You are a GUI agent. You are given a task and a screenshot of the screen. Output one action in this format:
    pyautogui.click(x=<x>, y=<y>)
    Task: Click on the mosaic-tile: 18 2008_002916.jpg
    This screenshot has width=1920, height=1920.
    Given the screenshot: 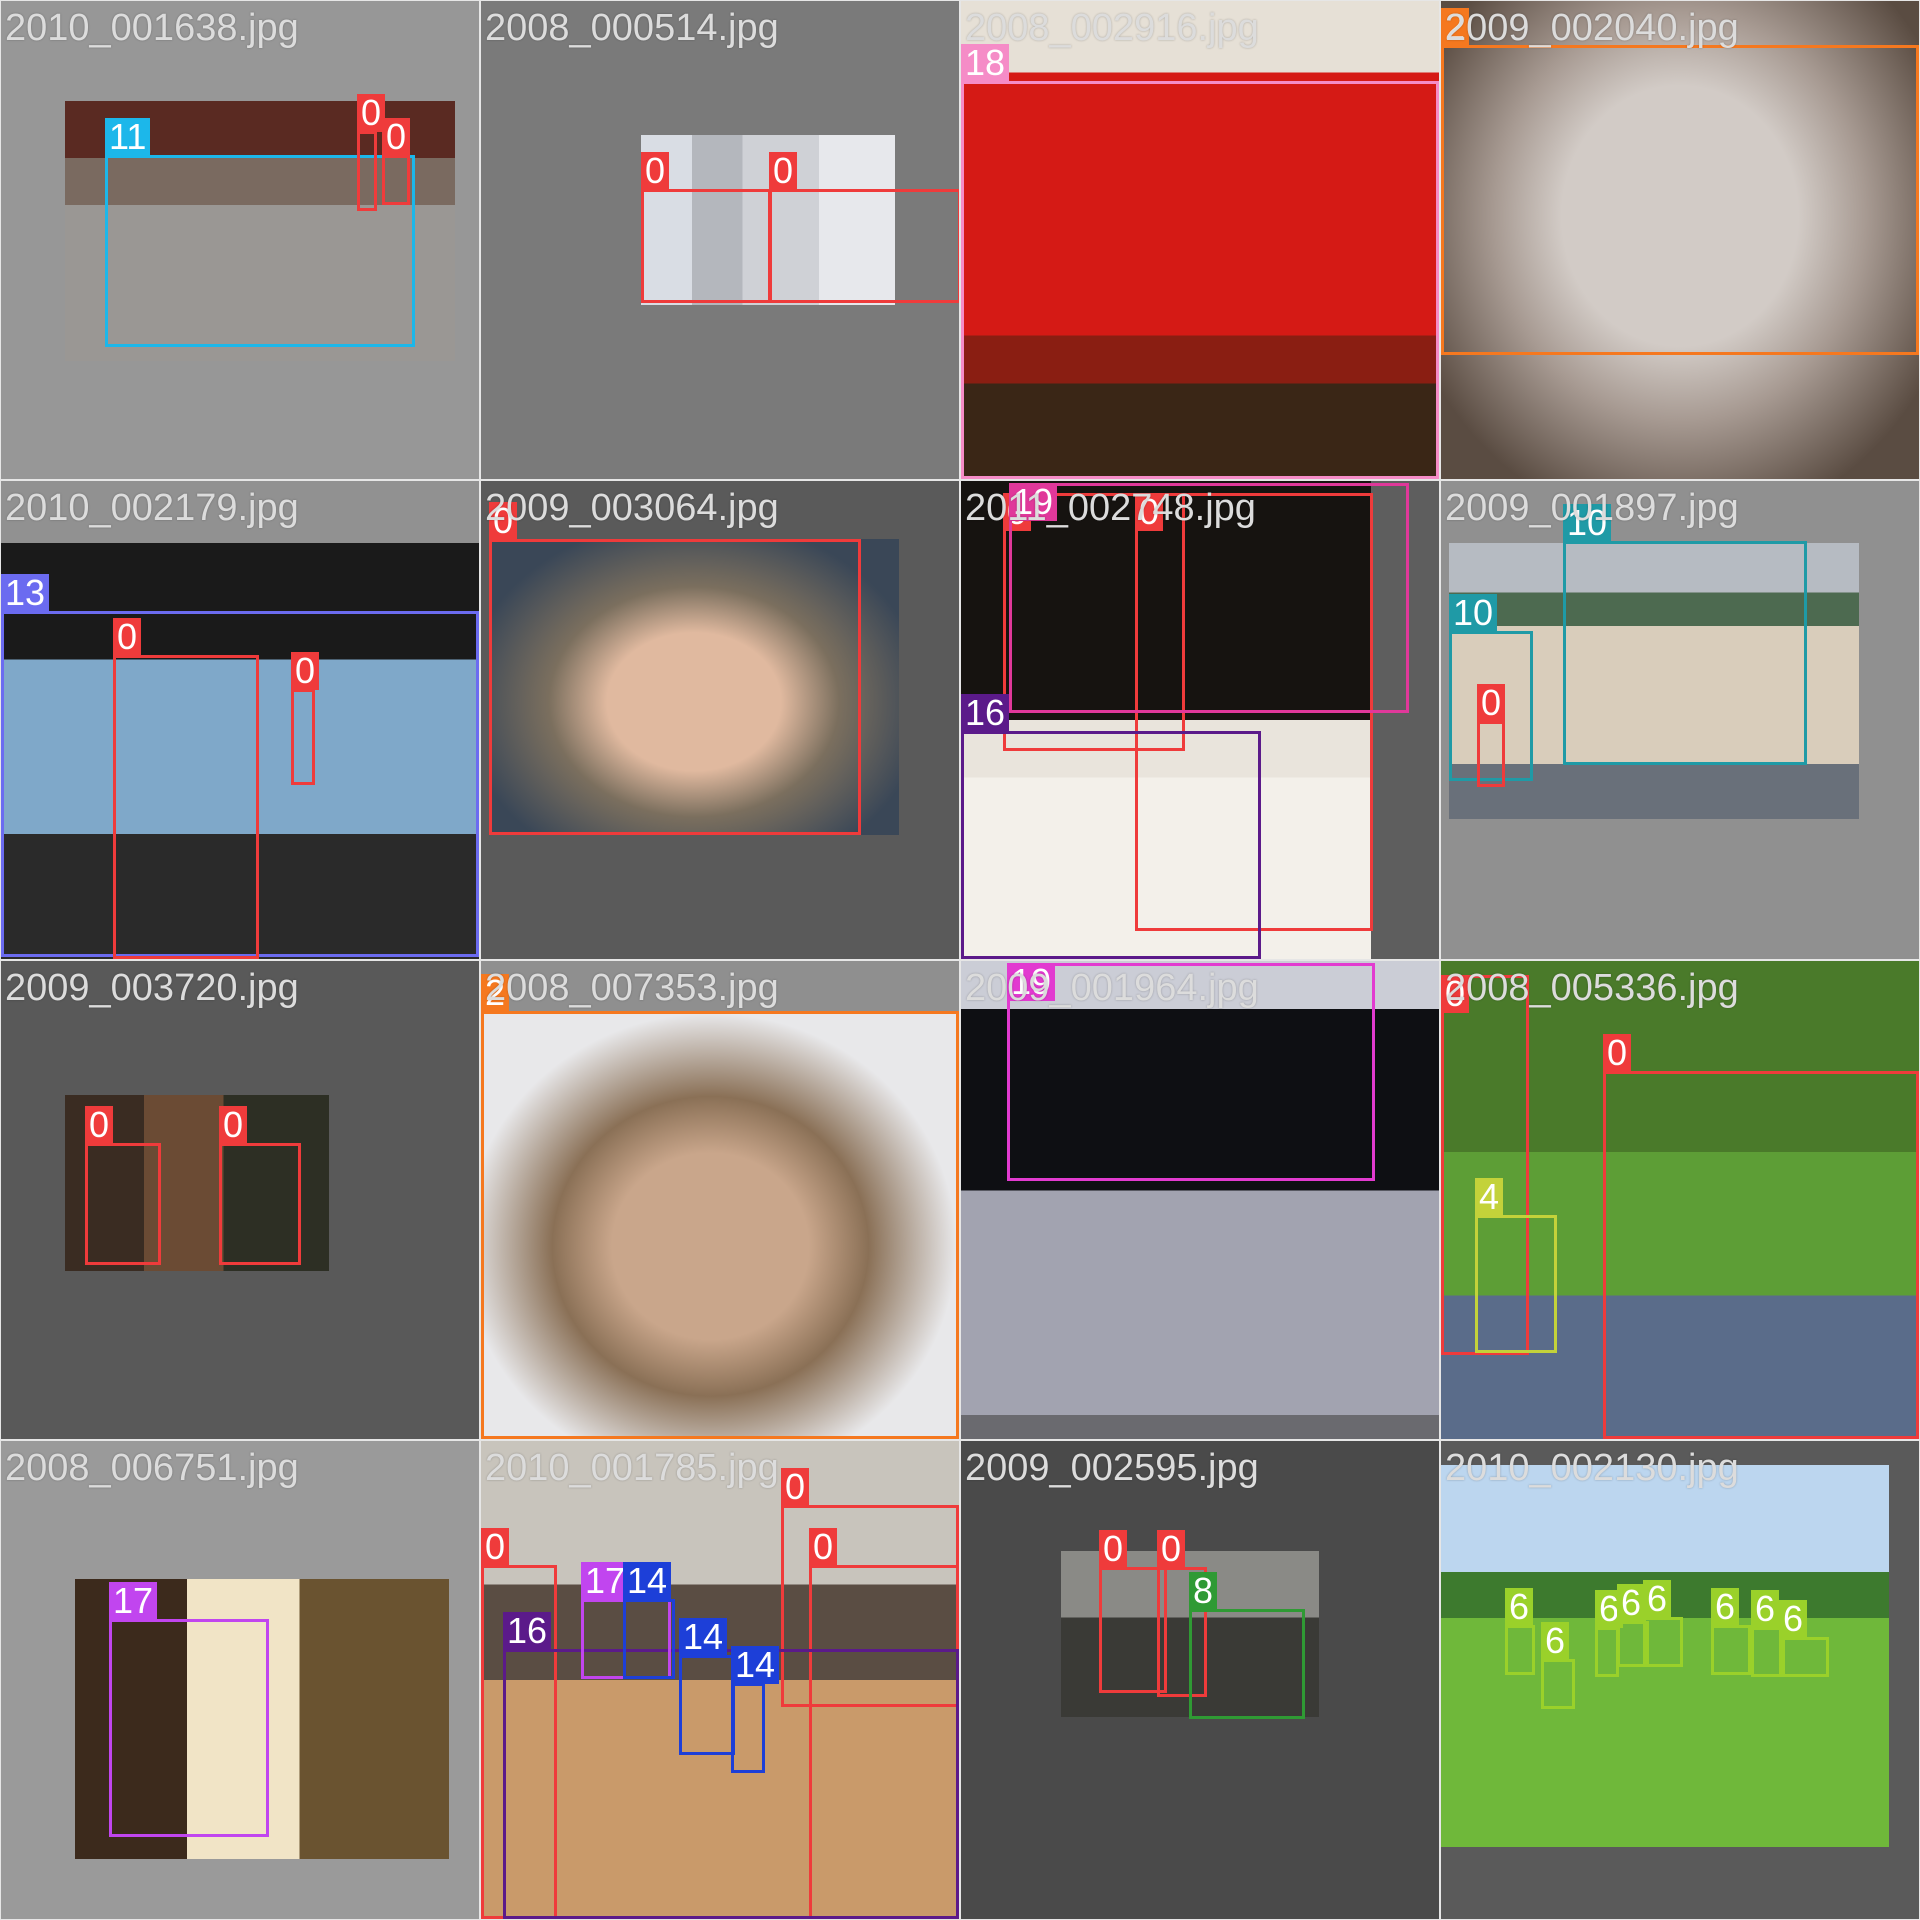 What is the action you would take?
    pyautogui.click(x=1200, y=240)
    